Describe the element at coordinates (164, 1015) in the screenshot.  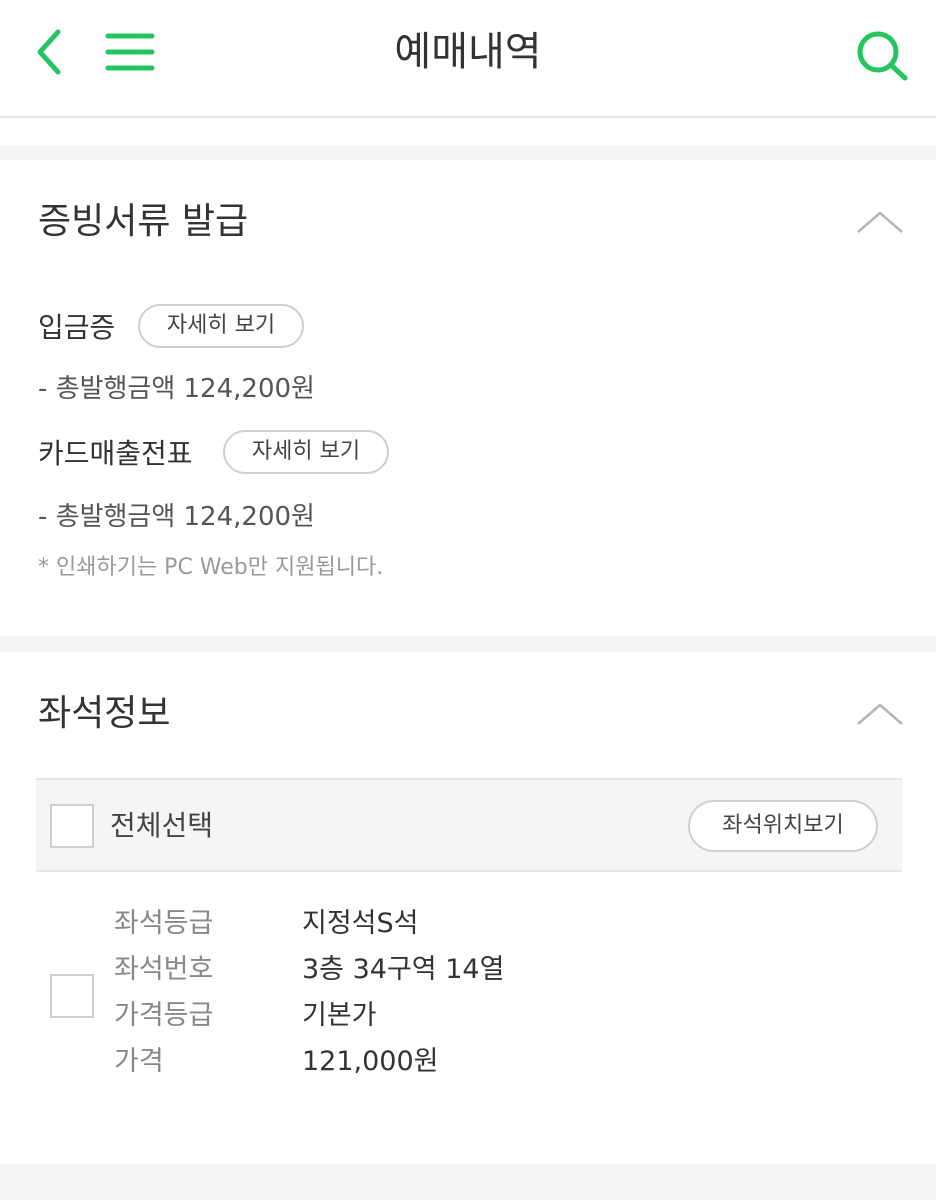
I see `price-grade-label: 가격등급` at that location.